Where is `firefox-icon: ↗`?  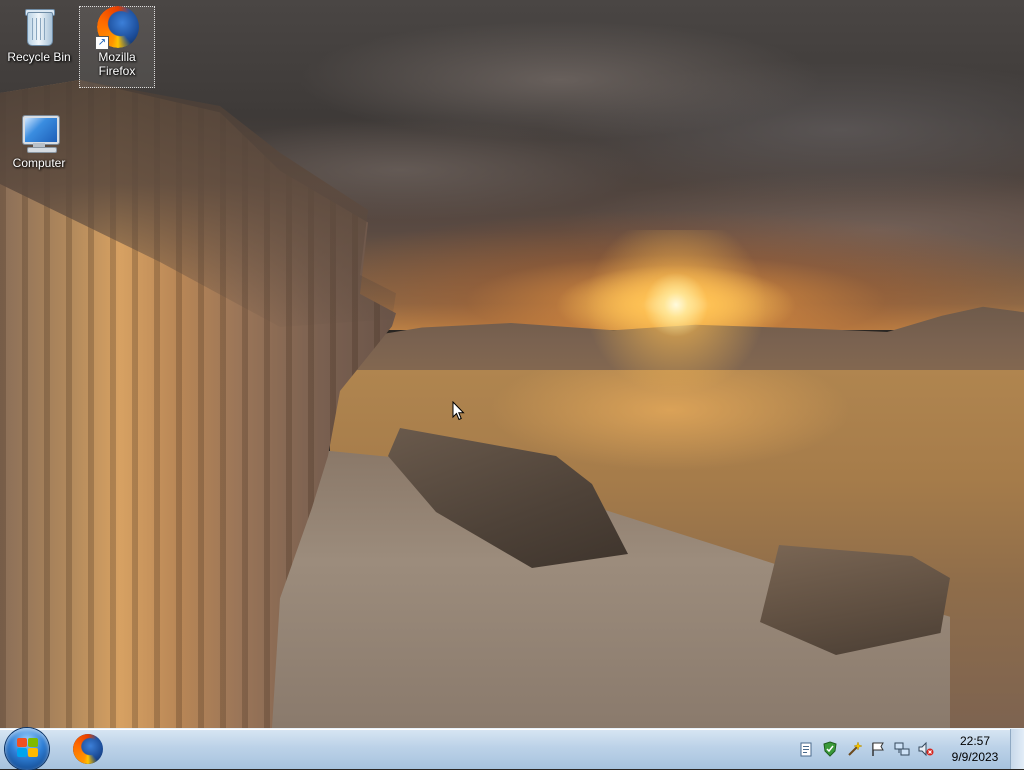
firefox-icon: ↗ is located at coordinates (117, 28).